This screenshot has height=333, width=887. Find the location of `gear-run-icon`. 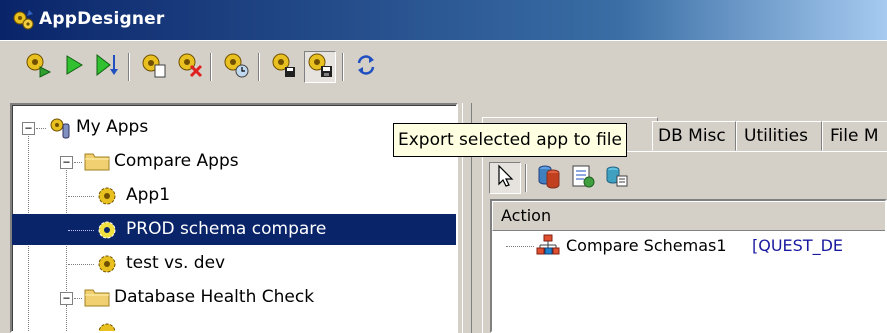

gear-run-icon is located at coordinates (38, 67).